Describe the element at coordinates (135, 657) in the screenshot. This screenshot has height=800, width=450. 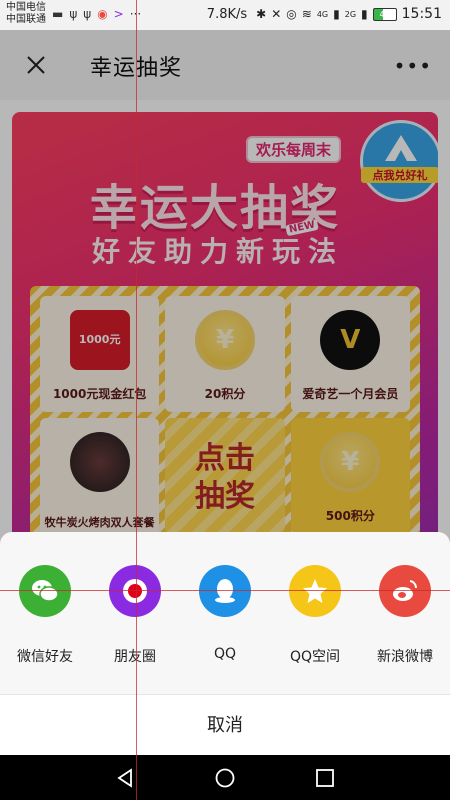
I see `share-label: 朋友圈` at that location.